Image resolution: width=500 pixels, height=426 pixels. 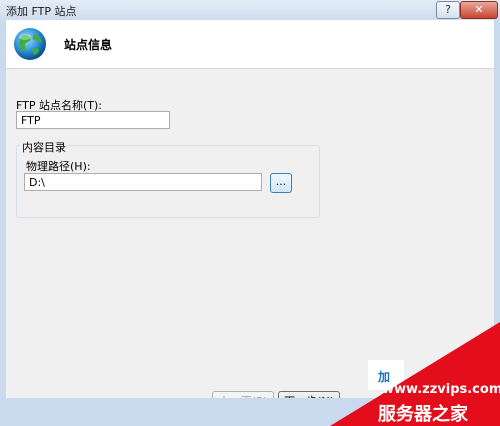 I want to click on header-panel: 站点信息, so click(x=250, y=44).